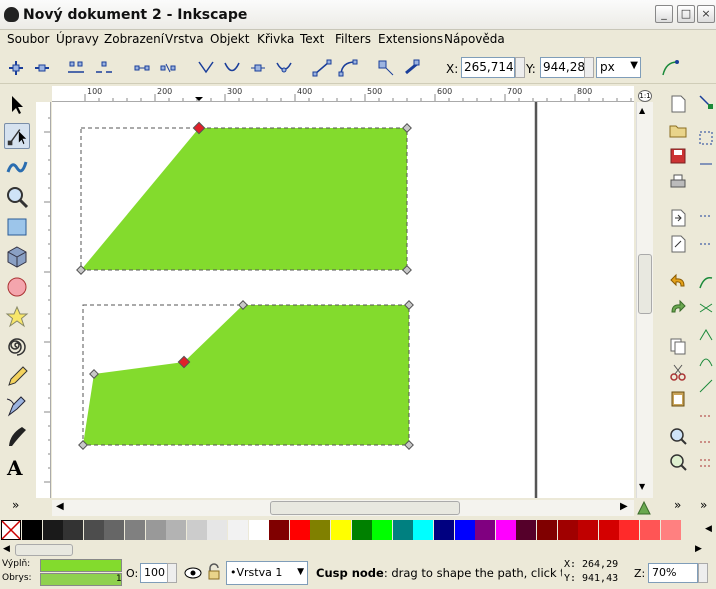  Describe the element at coordinates (17, 317) in the screenshot. I see `star-tool-icon` at that location.